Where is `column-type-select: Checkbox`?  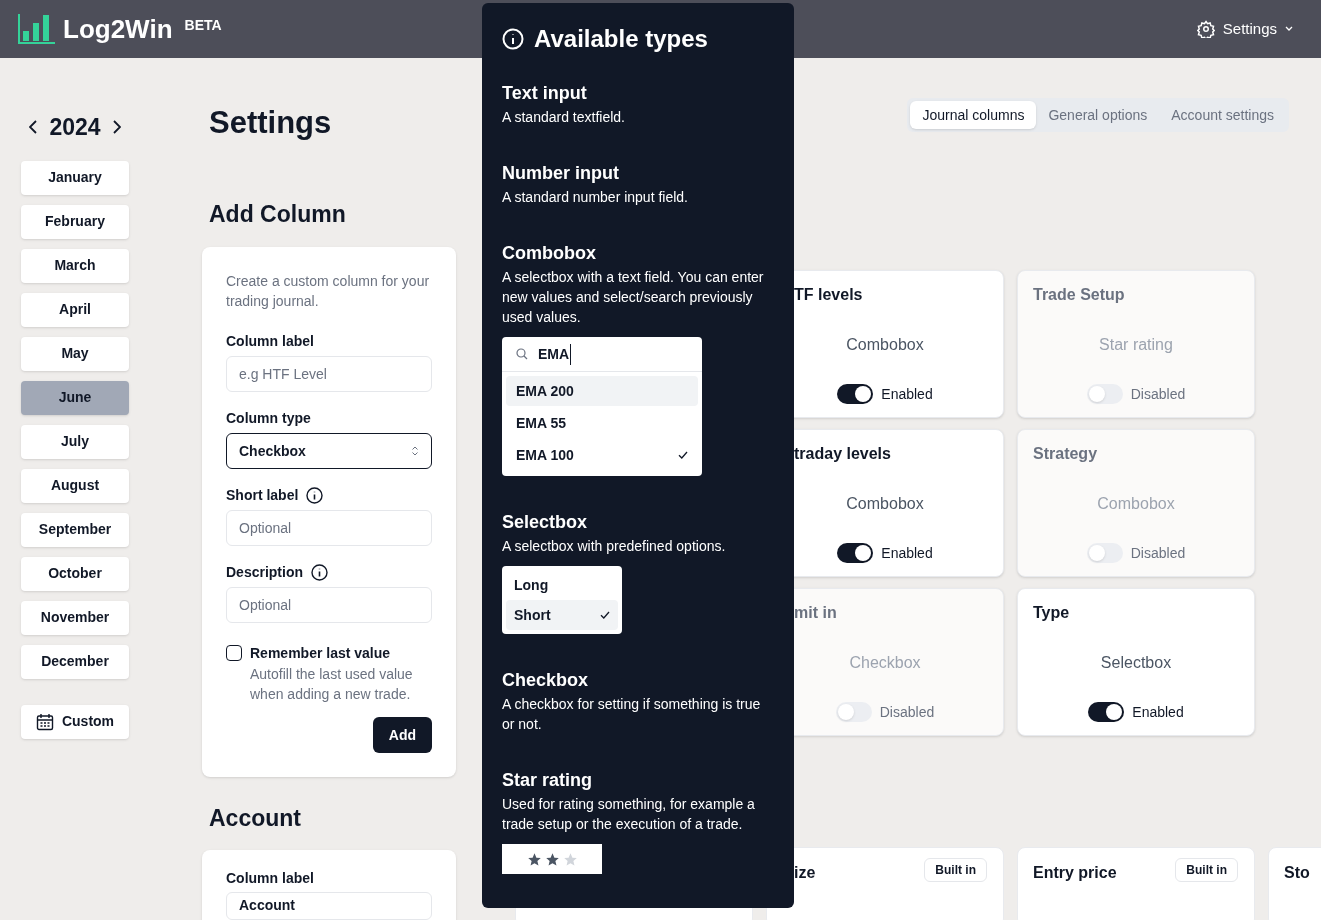 column-type-select: Checkbox is located at coordinates (329, 451).